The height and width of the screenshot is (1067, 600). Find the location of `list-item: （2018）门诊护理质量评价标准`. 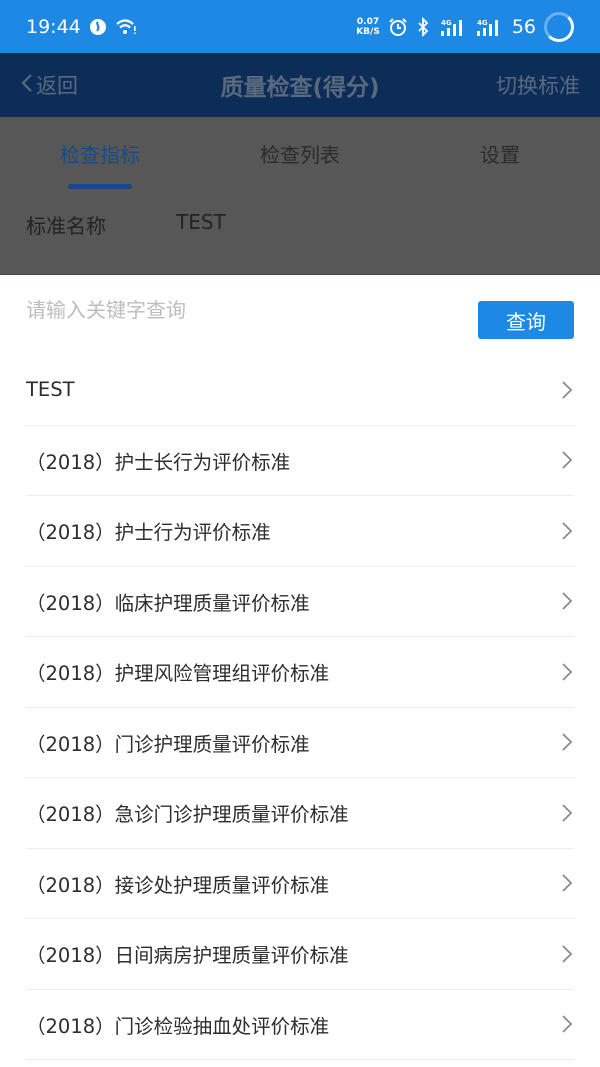

list-item: （2018）门诊护理质量评价标准 is located at coordinates (300, 743).